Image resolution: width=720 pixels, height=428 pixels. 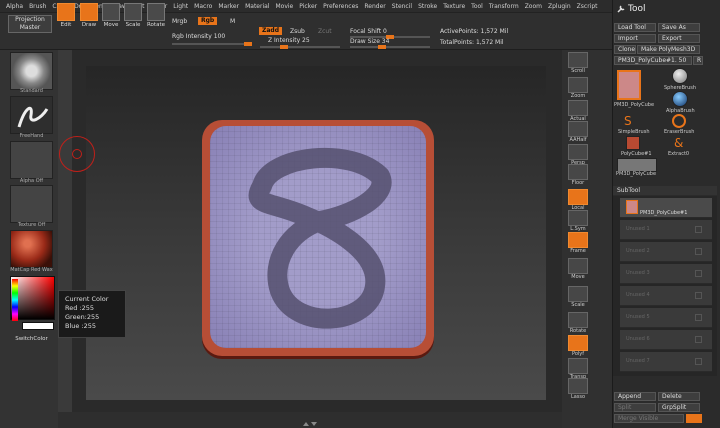 I want to click on eraserbrush-icon, so click(x=679, y=121).